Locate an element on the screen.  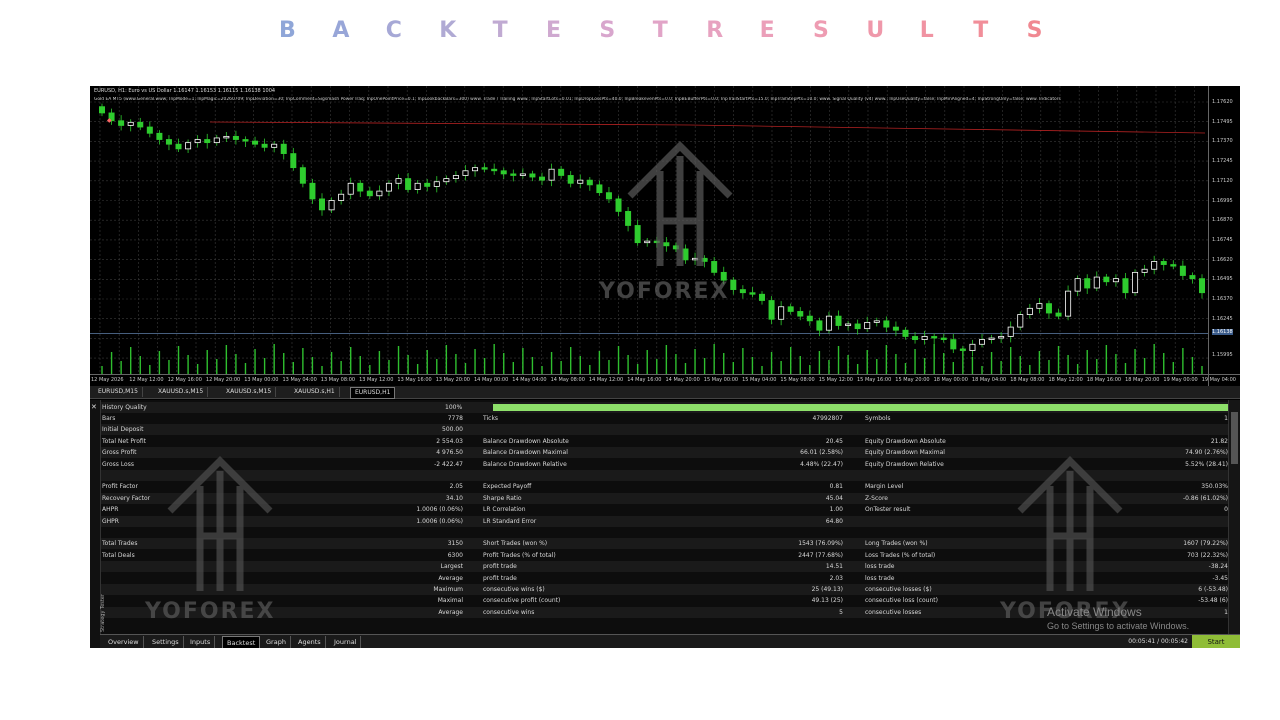
tester-tab: Settings is located at coordinates (166, 642).